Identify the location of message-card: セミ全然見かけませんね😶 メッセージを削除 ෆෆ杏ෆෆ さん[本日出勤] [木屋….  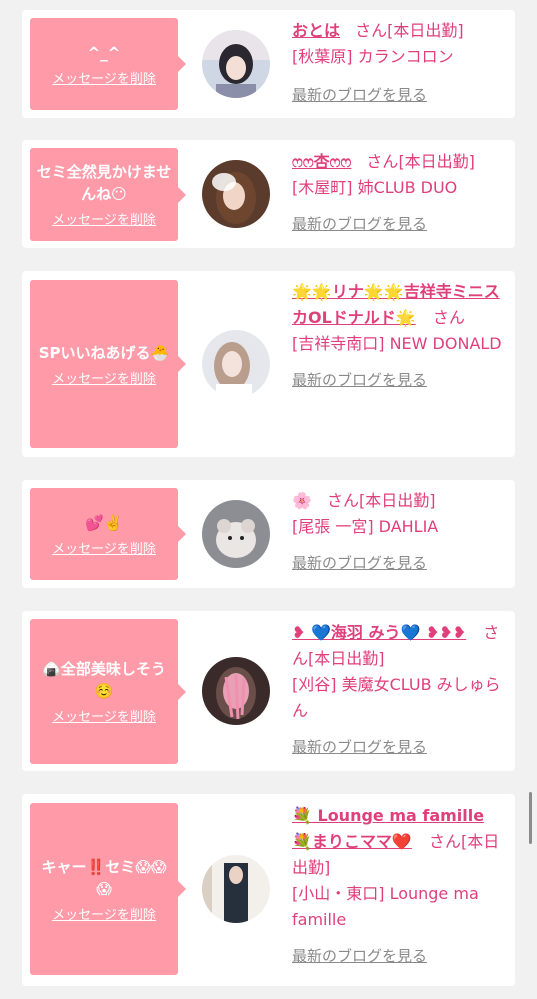
(268, 194).